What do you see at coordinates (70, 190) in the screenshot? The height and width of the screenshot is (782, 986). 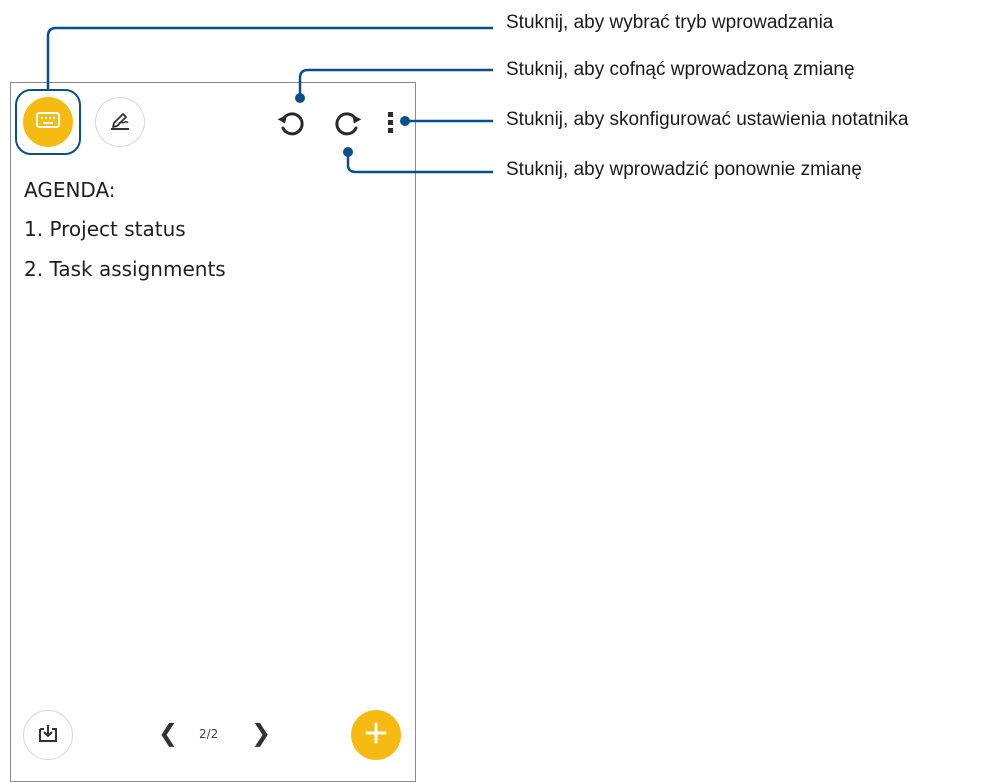 I see `note-line-heading: AGENDA:` at bounding box center [70, 190].